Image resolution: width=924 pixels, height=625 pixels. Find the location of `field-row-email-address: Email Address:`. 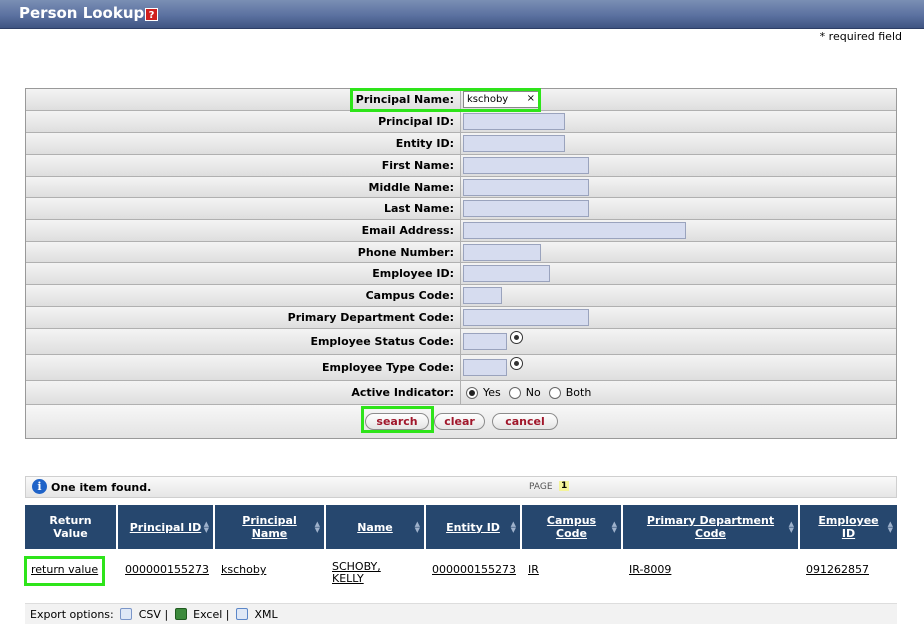

field-row-email-address: Email Address: is located at coordinates (461, 231).